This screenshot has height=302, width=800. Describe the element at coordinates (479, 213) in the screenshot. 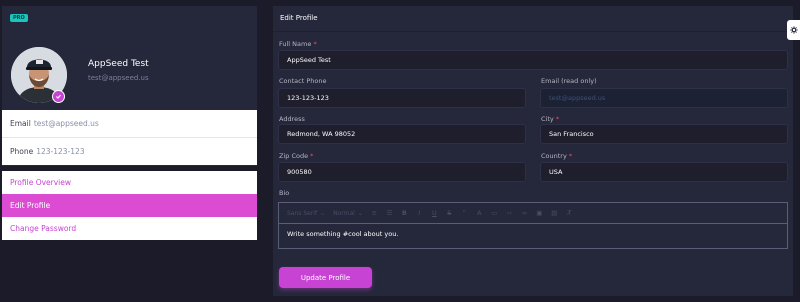

I see `text-color-icon: A` at that location.